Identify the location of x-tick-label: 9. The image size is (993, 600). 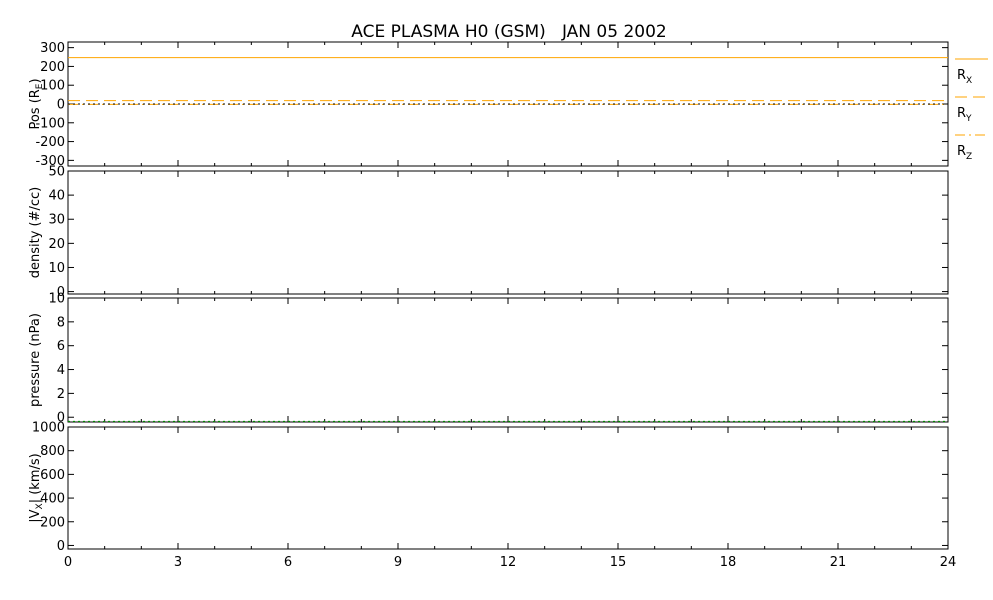
(398, 562).